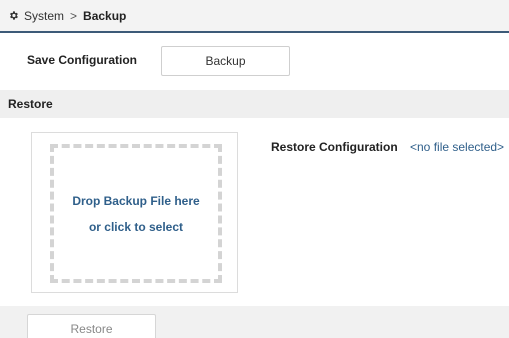 The height and width of the screenshot is (338, 509). What do you see at coordinates (457, 147) in the screenshot?
I see `file-status: <no file selected>` at bounding box center [457, 147].